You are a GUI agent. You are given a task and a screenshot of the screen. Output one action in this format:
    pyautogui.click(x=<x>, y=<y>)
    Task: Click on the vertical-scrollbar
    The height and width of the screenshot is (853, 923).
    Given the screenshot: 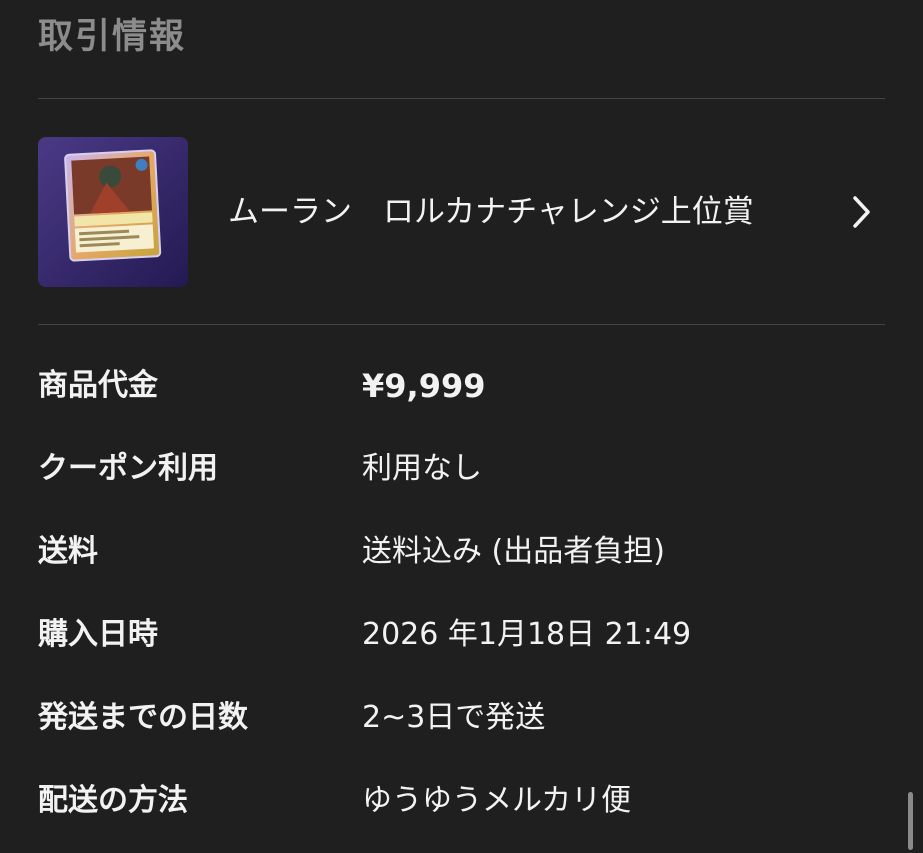 What is the action you would take?
    pyautogui.click(x=910, y=821)
    